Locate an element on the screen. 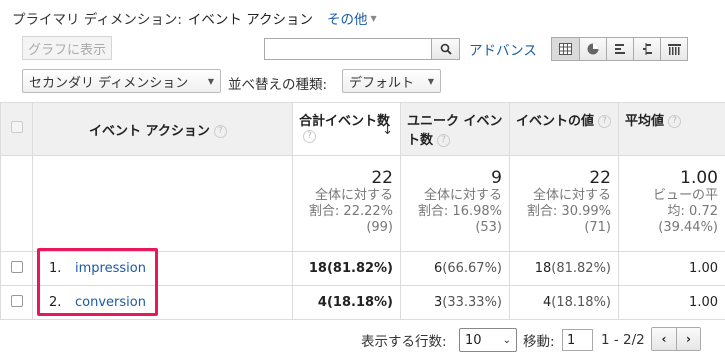 The width and height of the screenshot is (725, 359). select-all-checkbox is located at coordinates (16, 127).